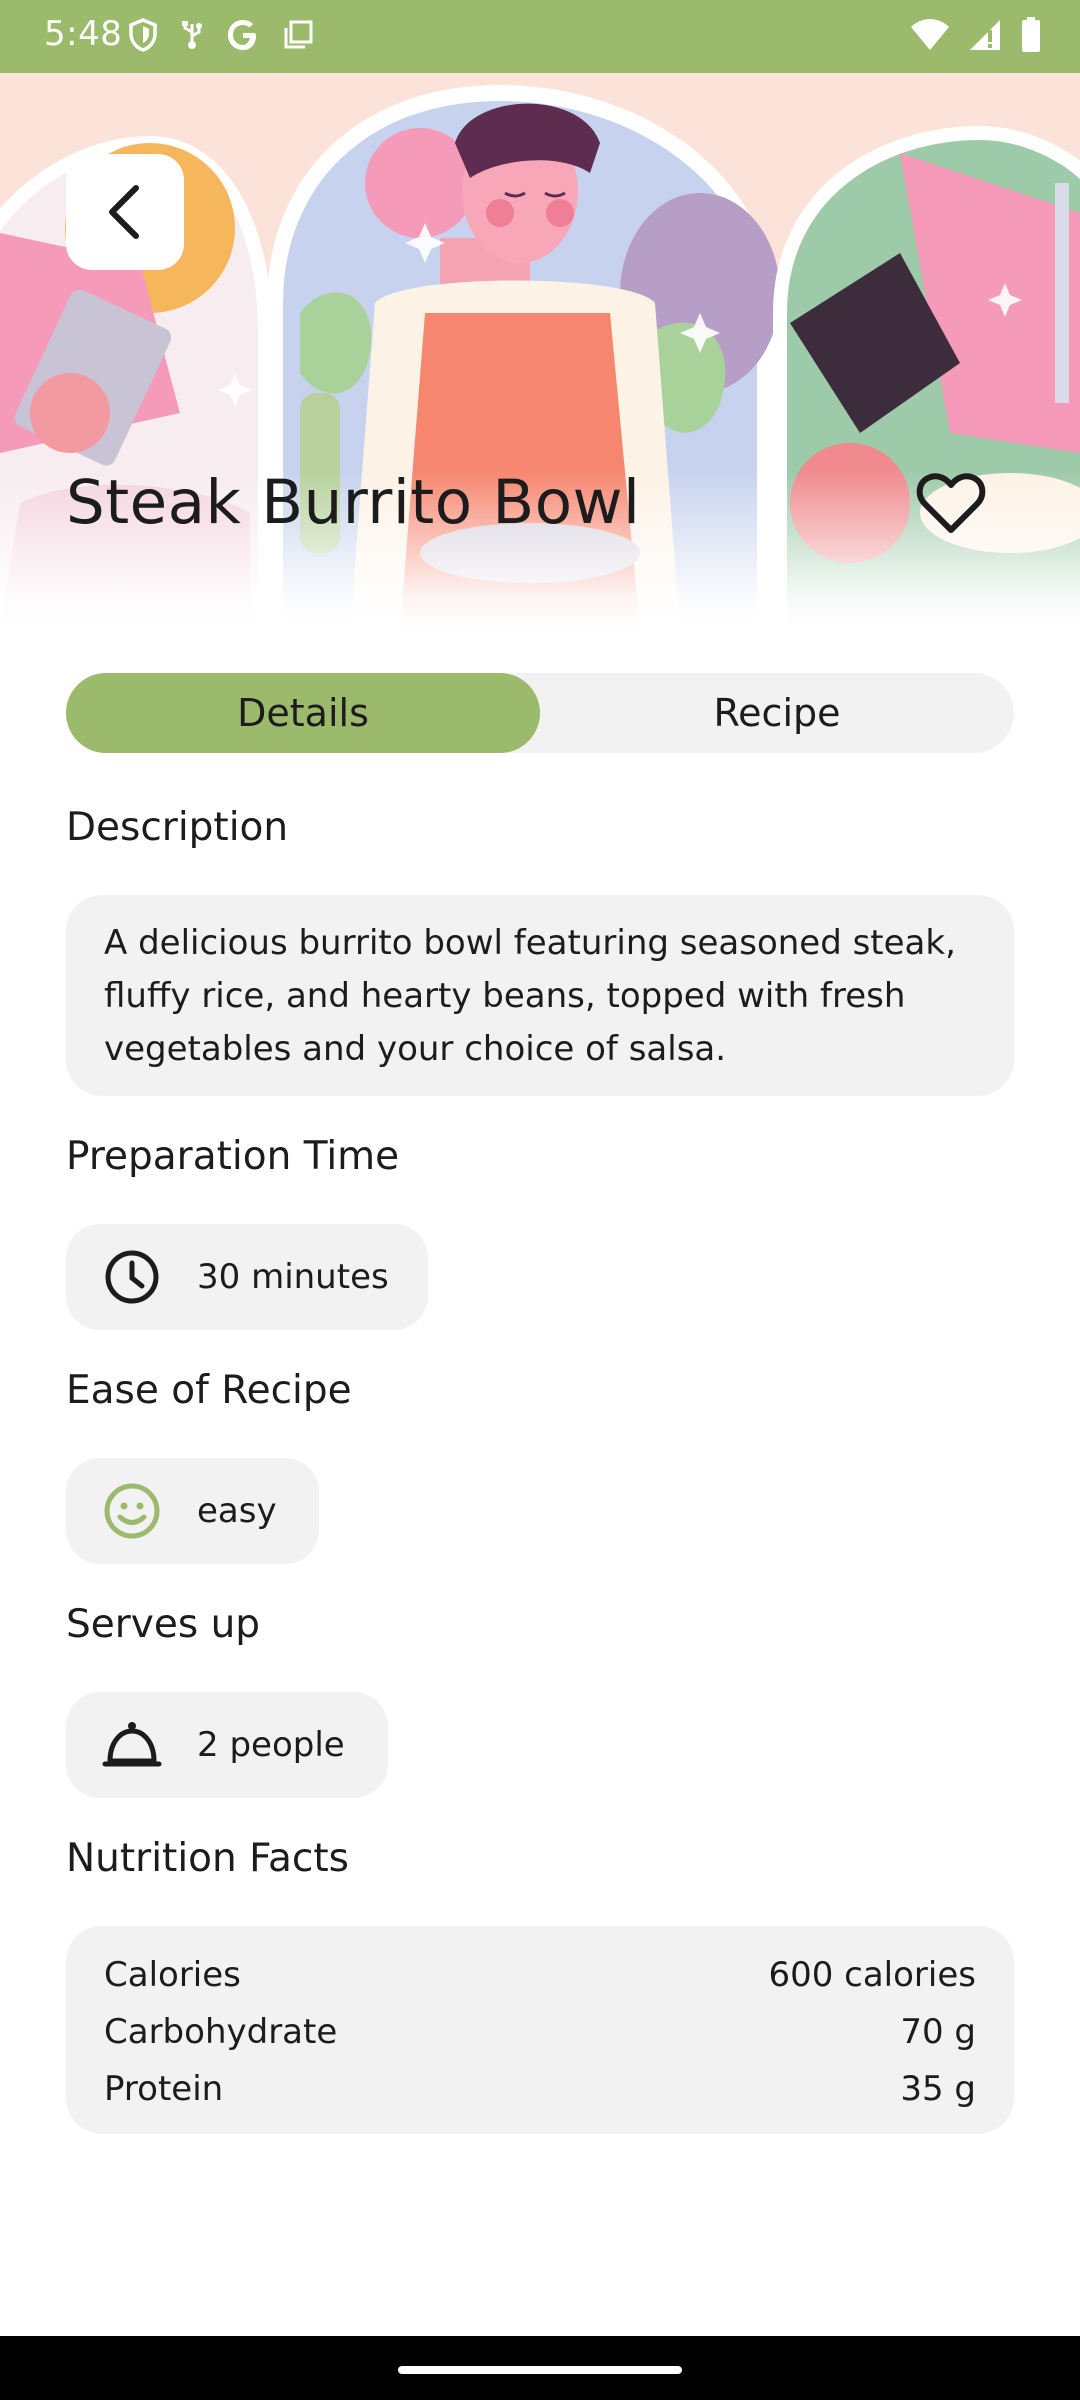 This screenshot has width=1080, height=2400. I want to click on battery-icon, so click(1031, 34).